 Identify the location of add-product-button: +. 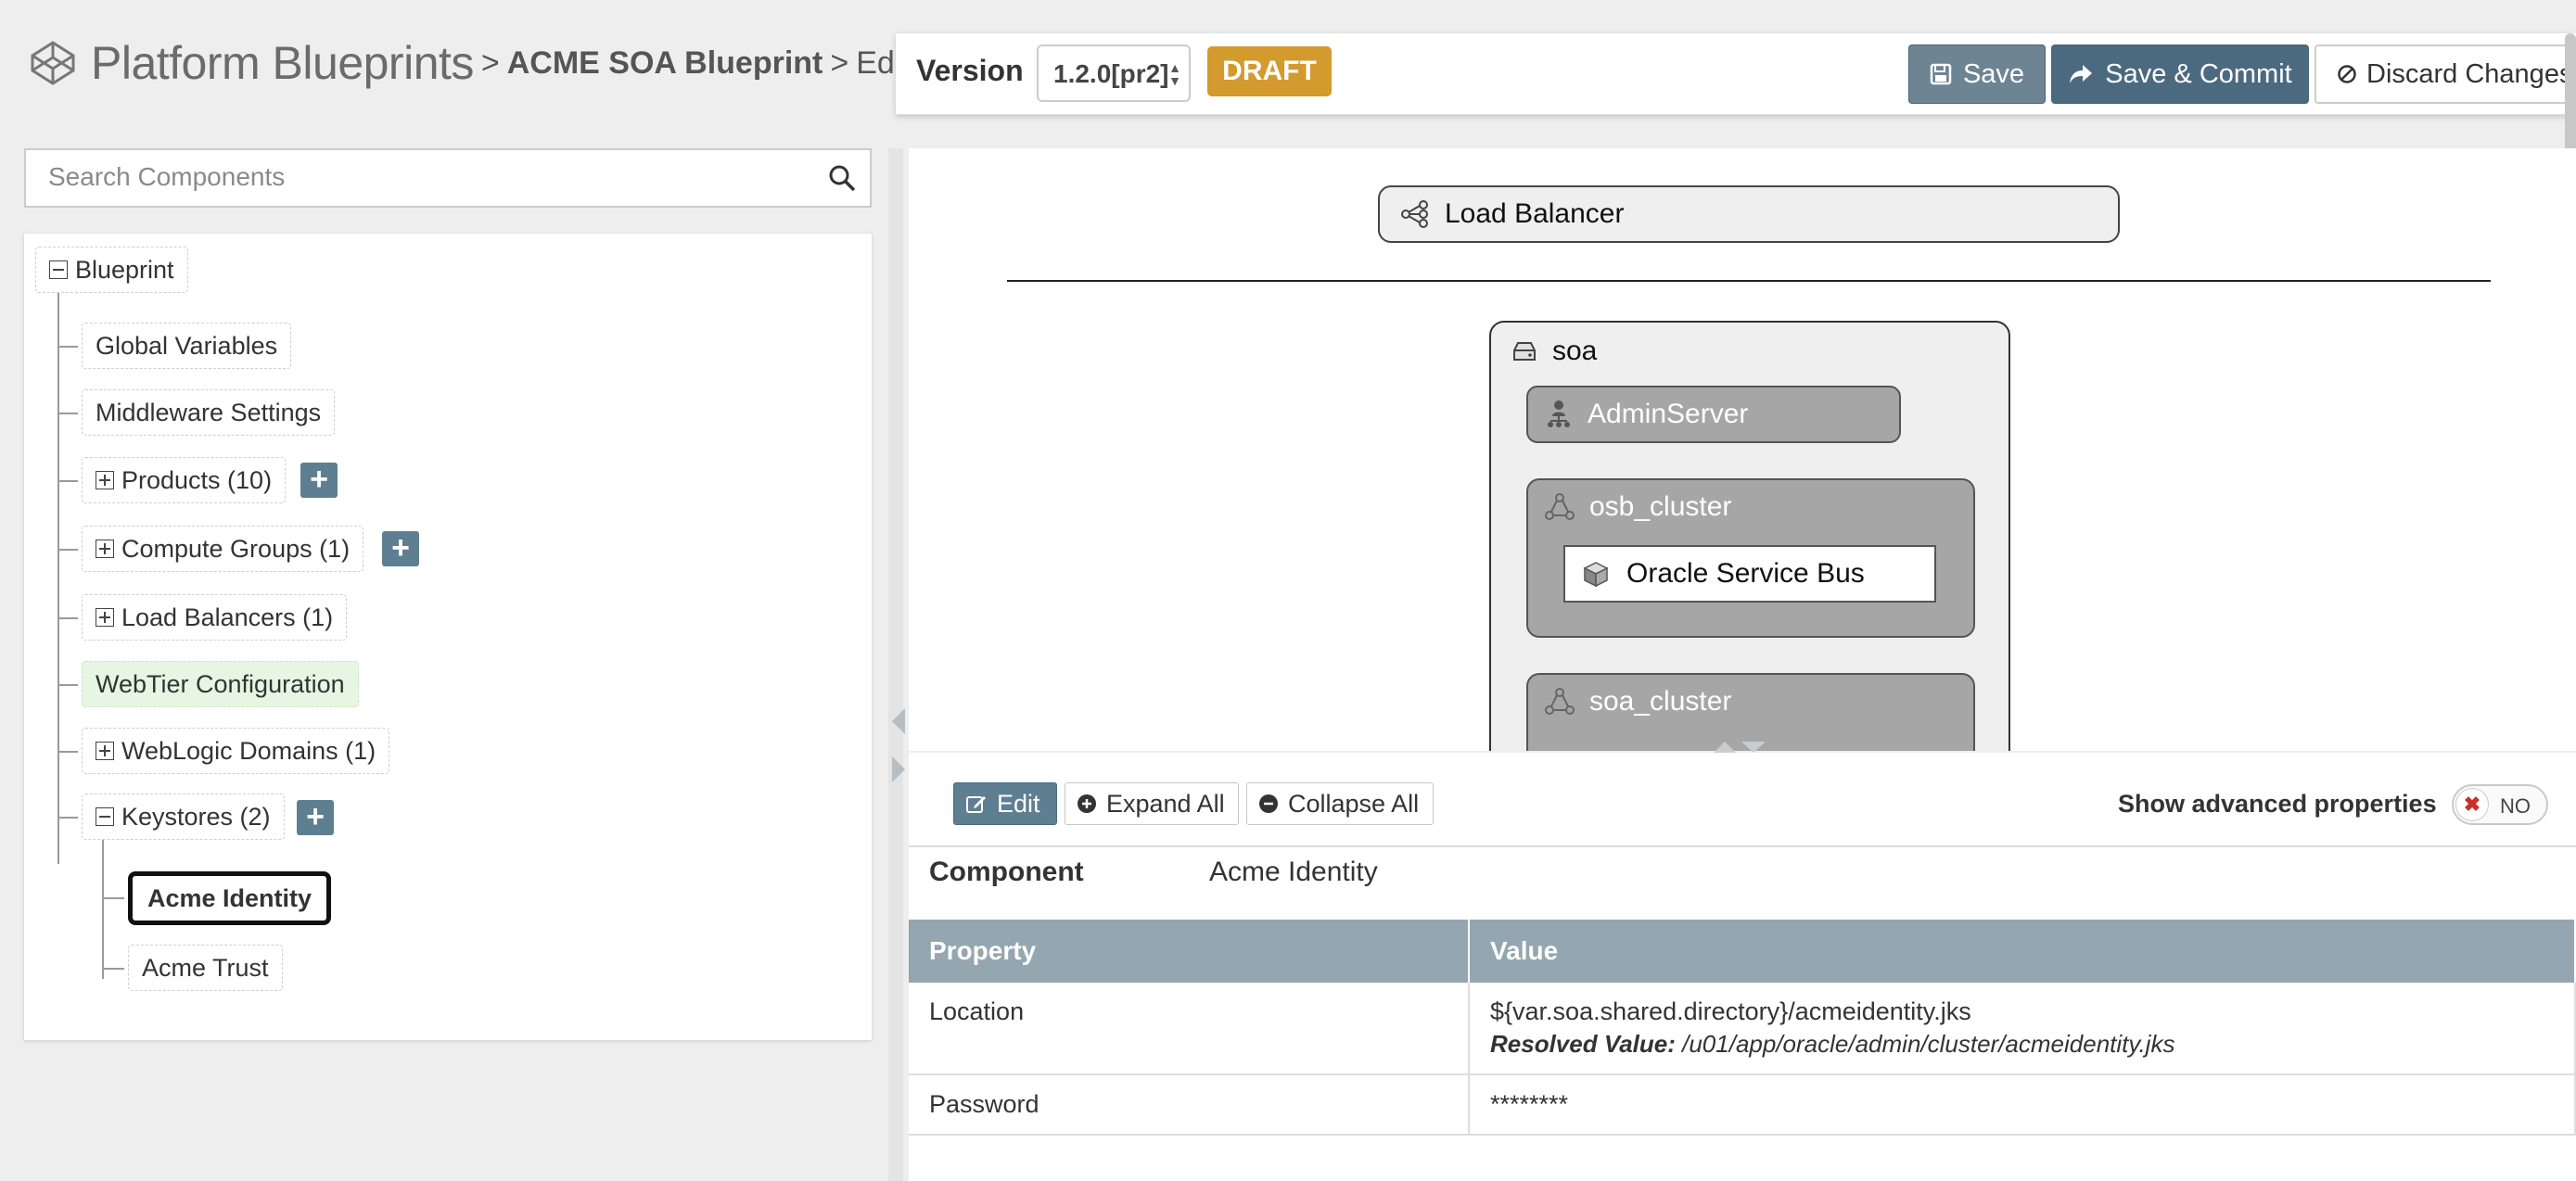
(319, 481).